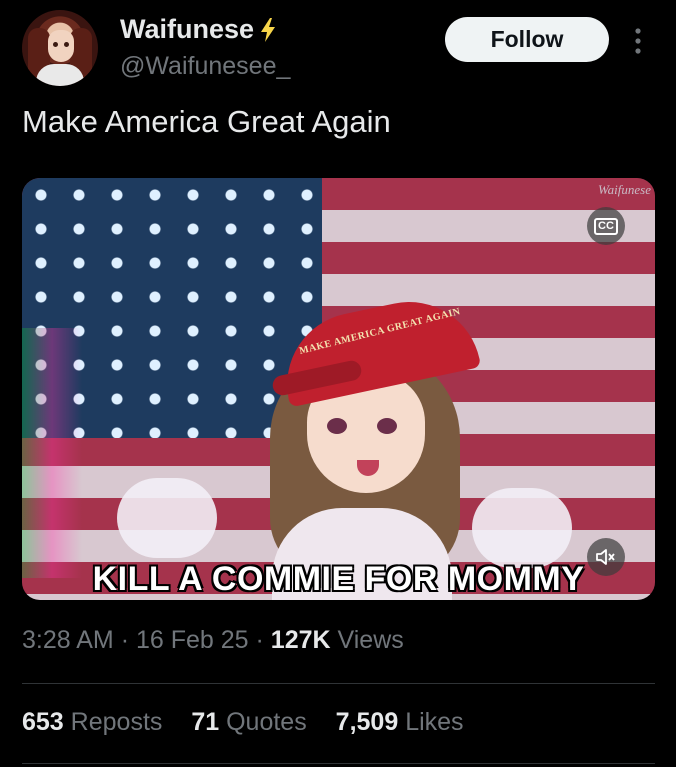 This screenshot has height=767, width=676. I want to click on more-vertical-icon, so click(638, 41).